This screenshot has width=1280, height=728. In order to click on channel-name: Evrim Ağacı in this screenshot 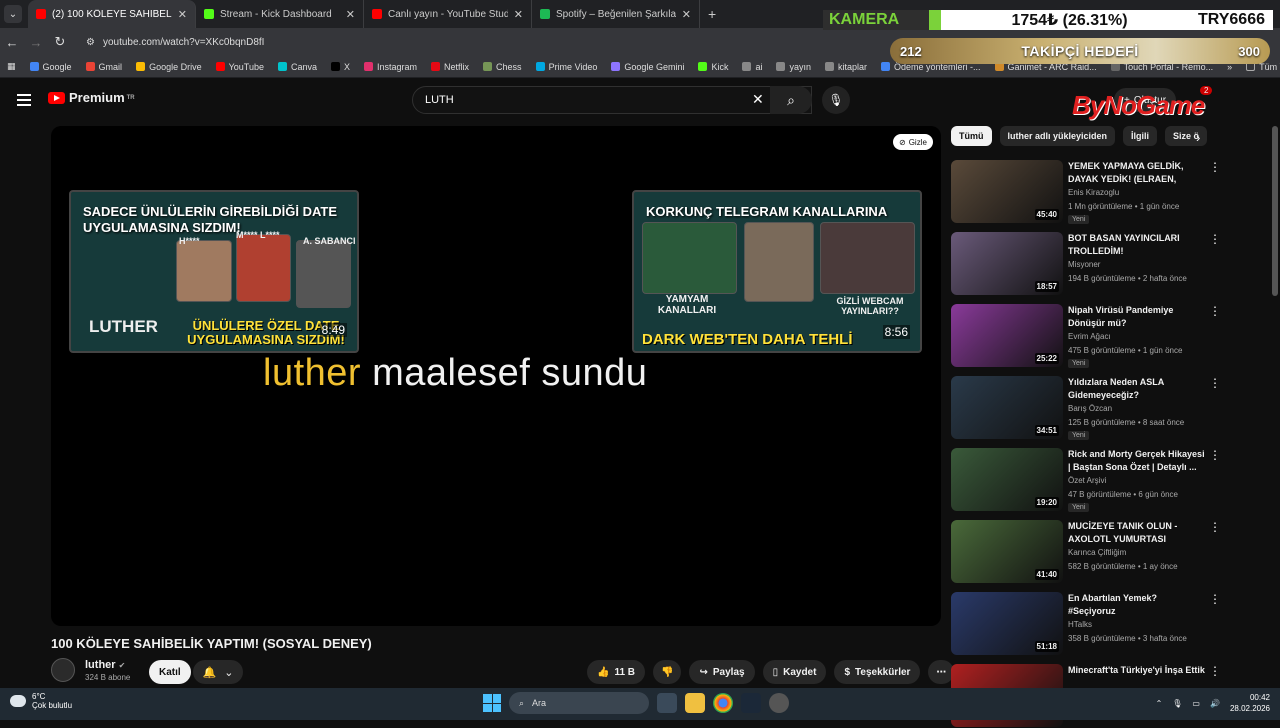, I will do `click(1089, 336)`.